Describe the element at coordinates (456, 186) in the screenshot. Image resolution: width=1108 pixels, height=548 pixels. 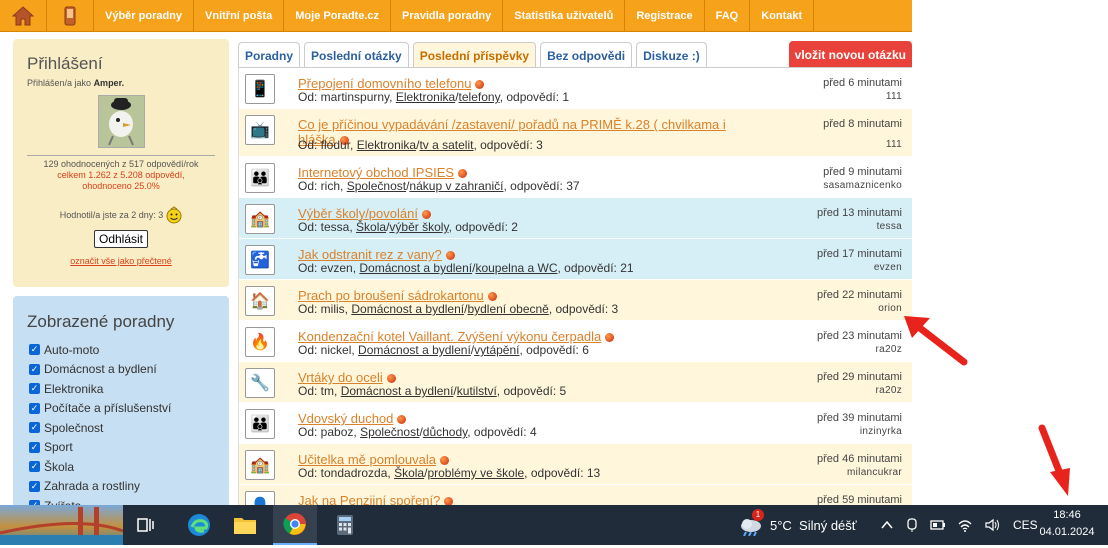
I see `subcategory-link: nákup v zahraničí` at that location.